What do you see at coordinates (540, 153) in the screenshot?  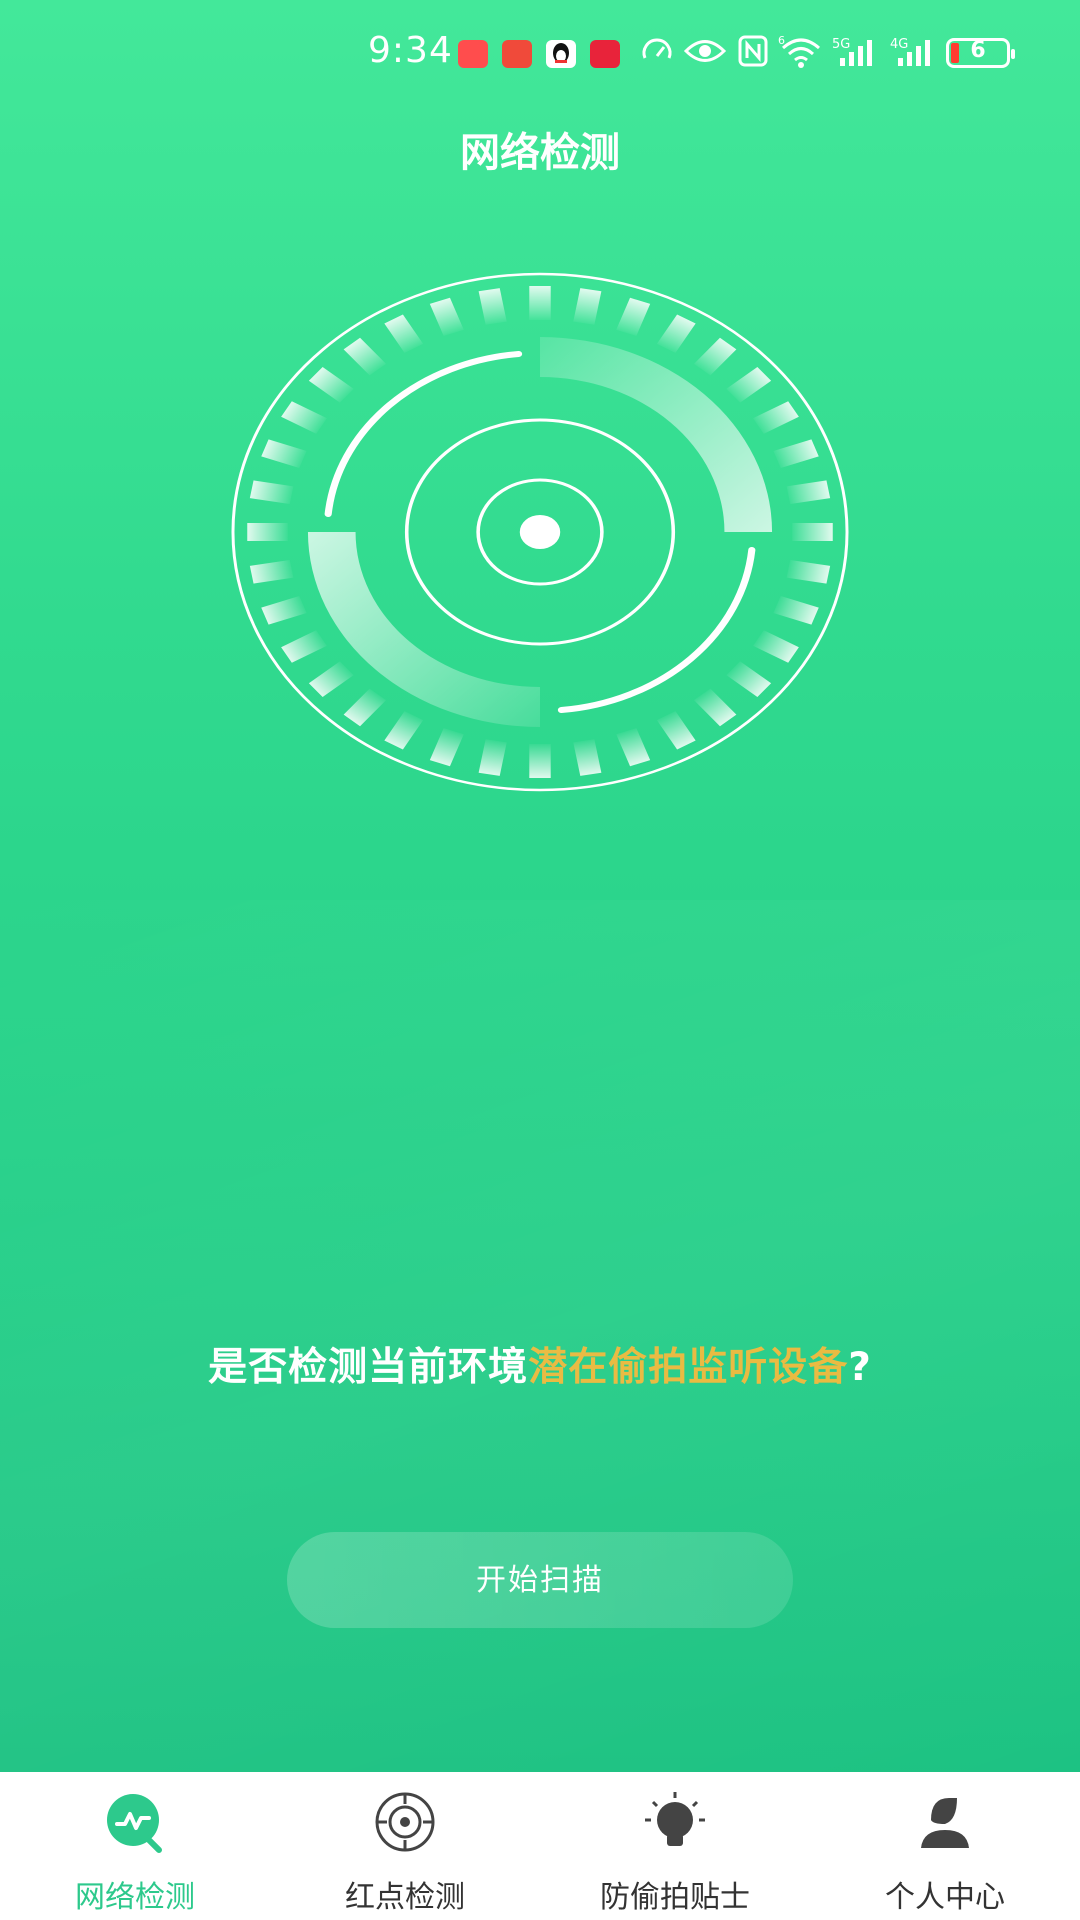 I see `page-title: 网络检测` at bounding box center [540, 153].